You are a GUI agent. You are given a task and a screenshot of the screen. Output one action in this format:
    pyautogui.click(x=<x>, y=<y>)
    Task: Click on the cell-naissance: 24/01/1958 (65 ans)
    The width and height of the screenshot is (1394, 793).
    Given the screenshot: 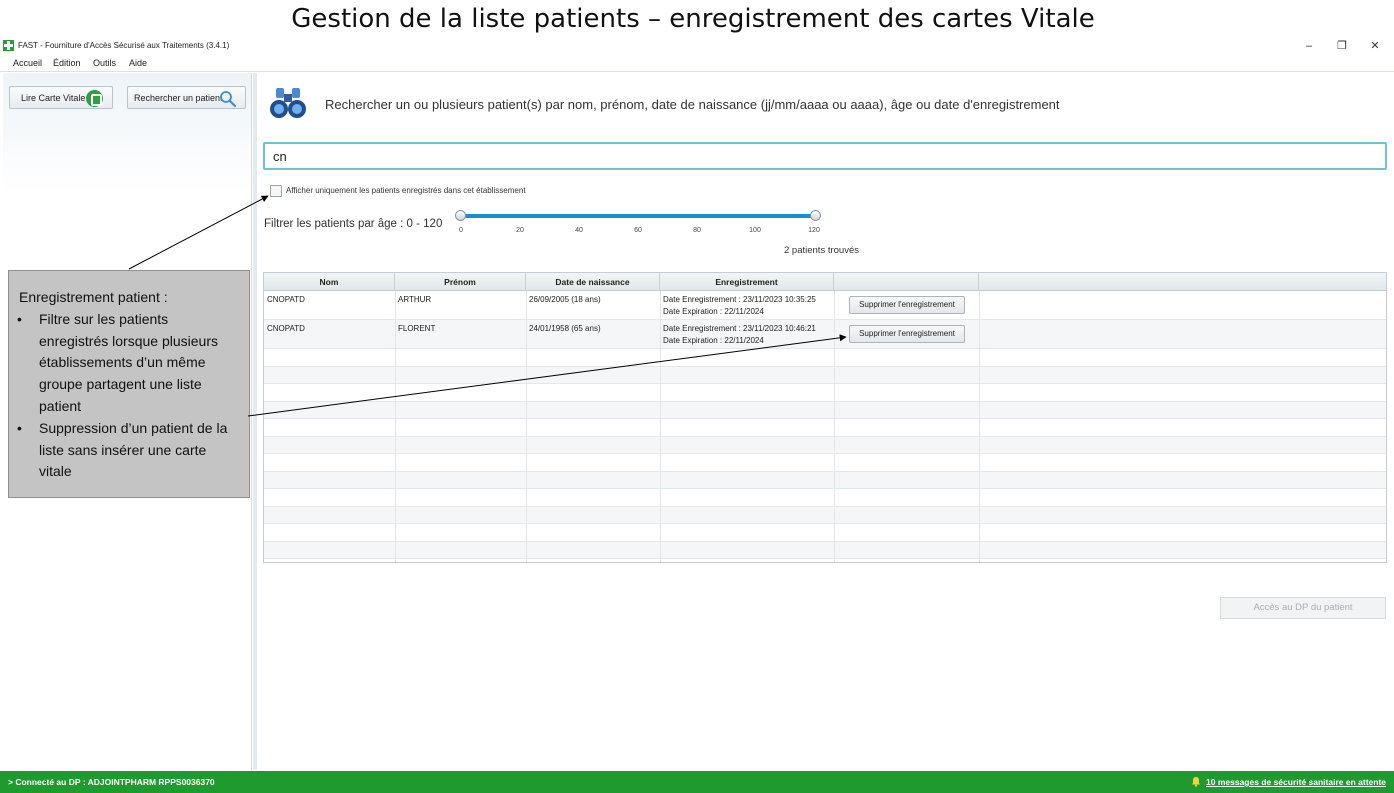 What is the action you would take?
    pyautogui.click(x=565, y=328)
    